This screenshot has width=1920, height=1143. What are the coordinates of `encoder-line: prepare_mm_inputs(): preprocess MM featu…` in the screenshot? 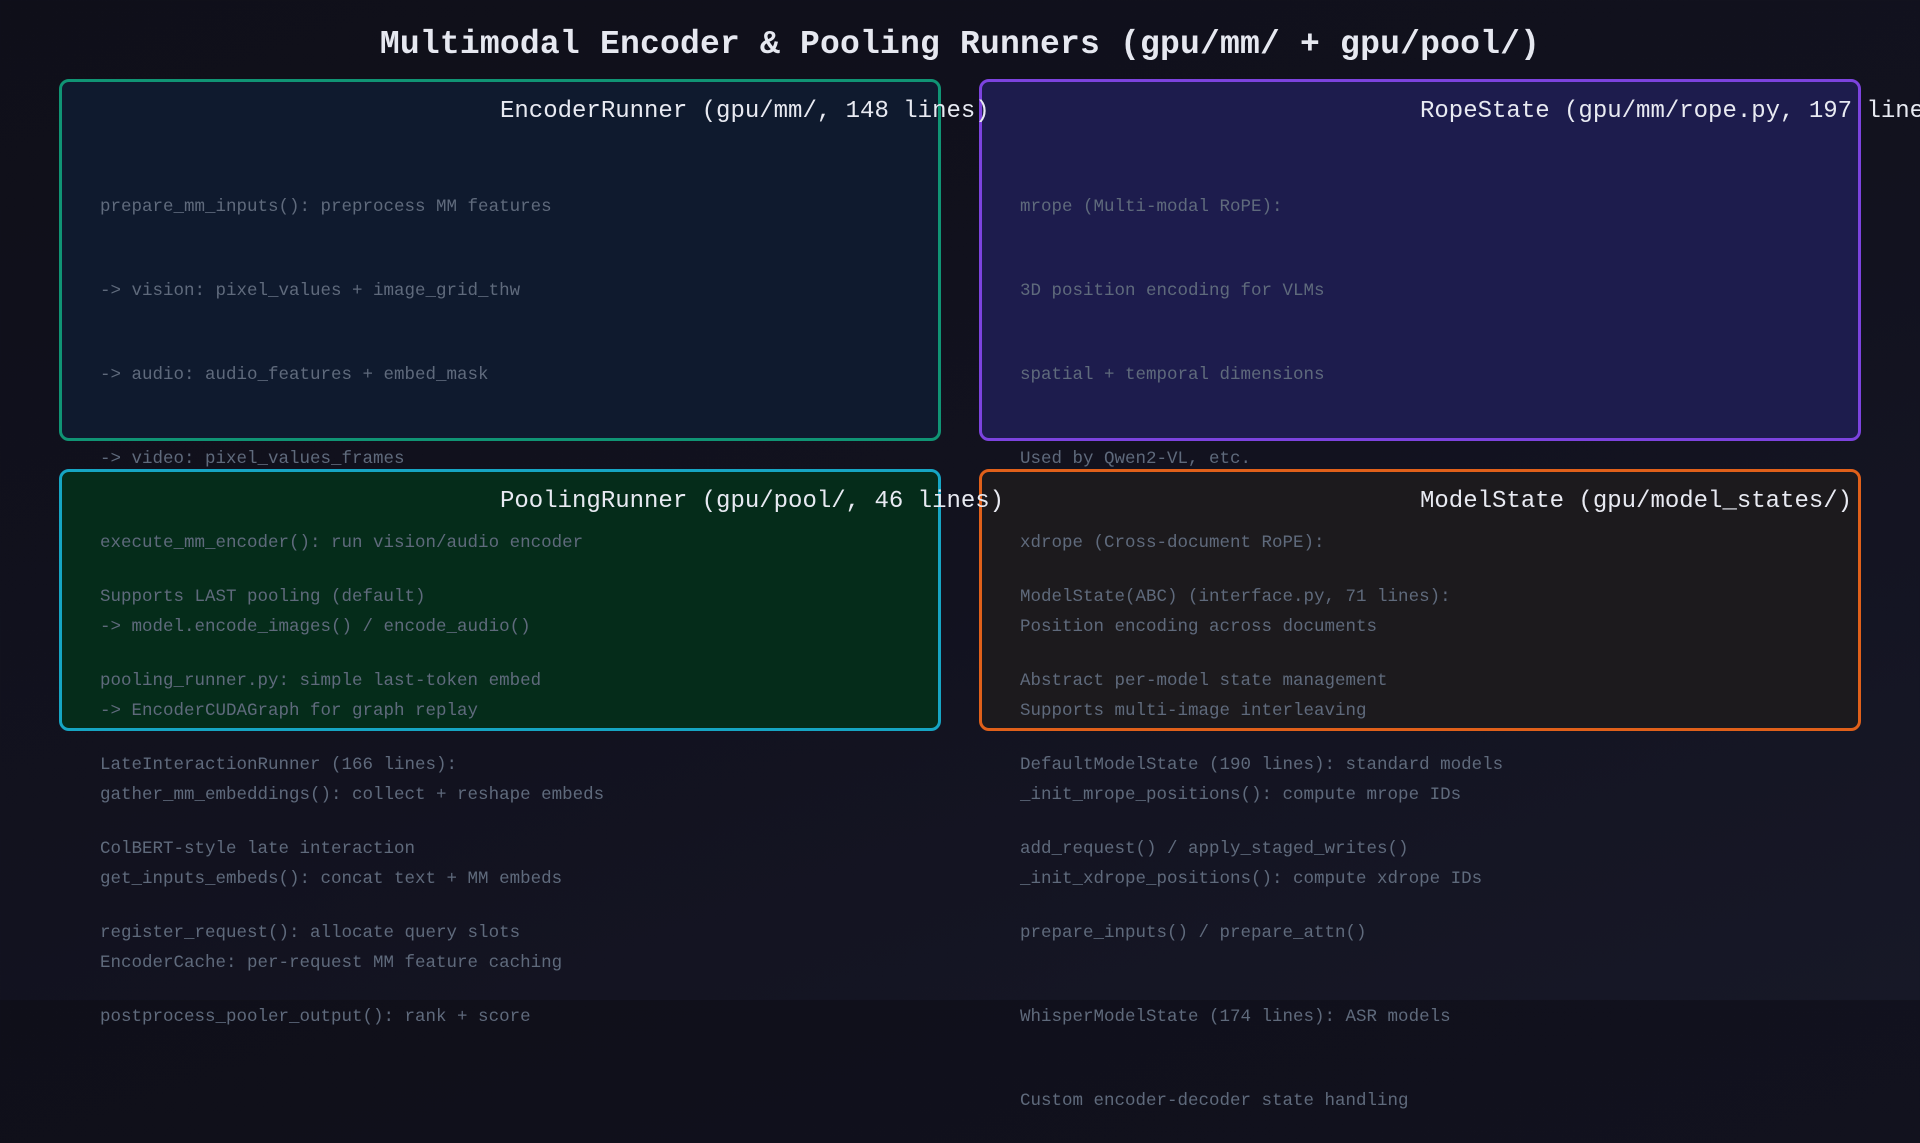 It's located at (326, 207).